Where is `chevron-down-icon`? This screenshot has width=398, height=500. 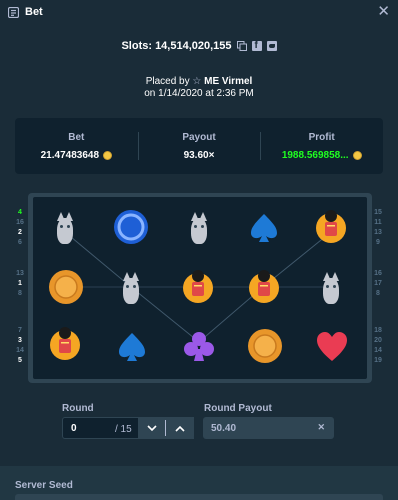
chevron-down-icon is located at coordinates (152, 427).